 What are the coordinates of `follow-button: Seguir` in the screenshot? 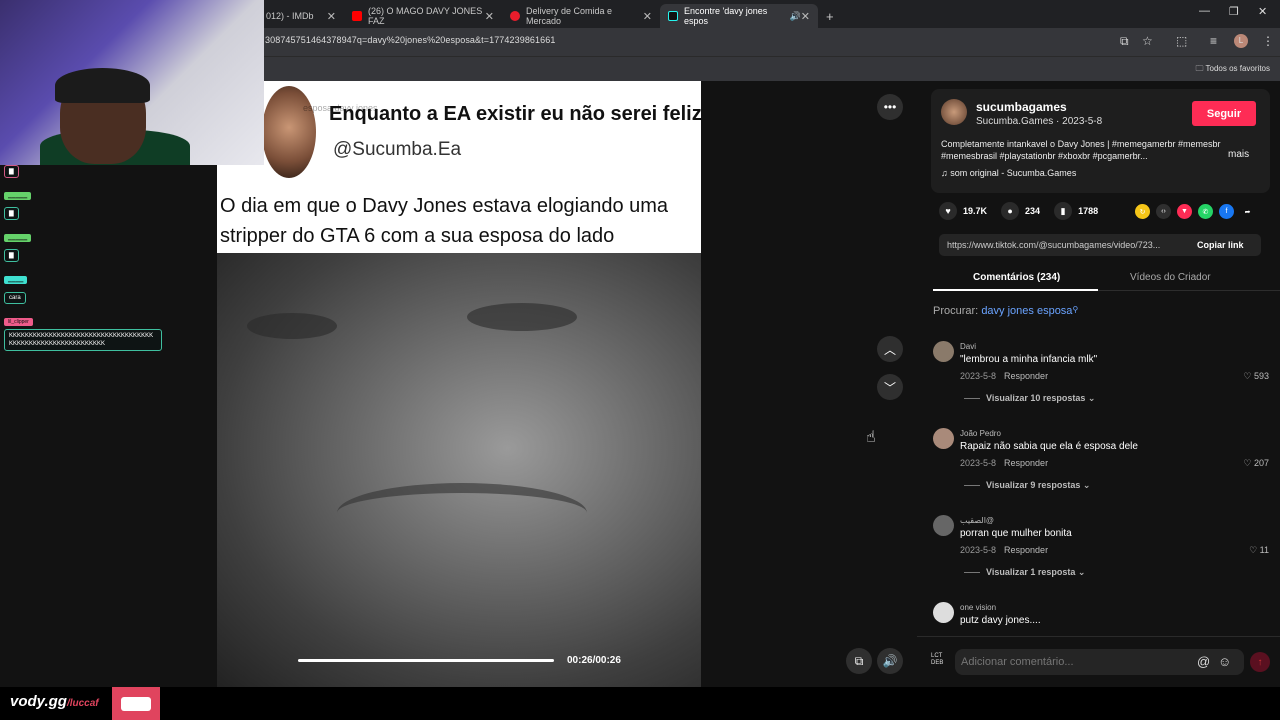 It's located at (1224, 113).